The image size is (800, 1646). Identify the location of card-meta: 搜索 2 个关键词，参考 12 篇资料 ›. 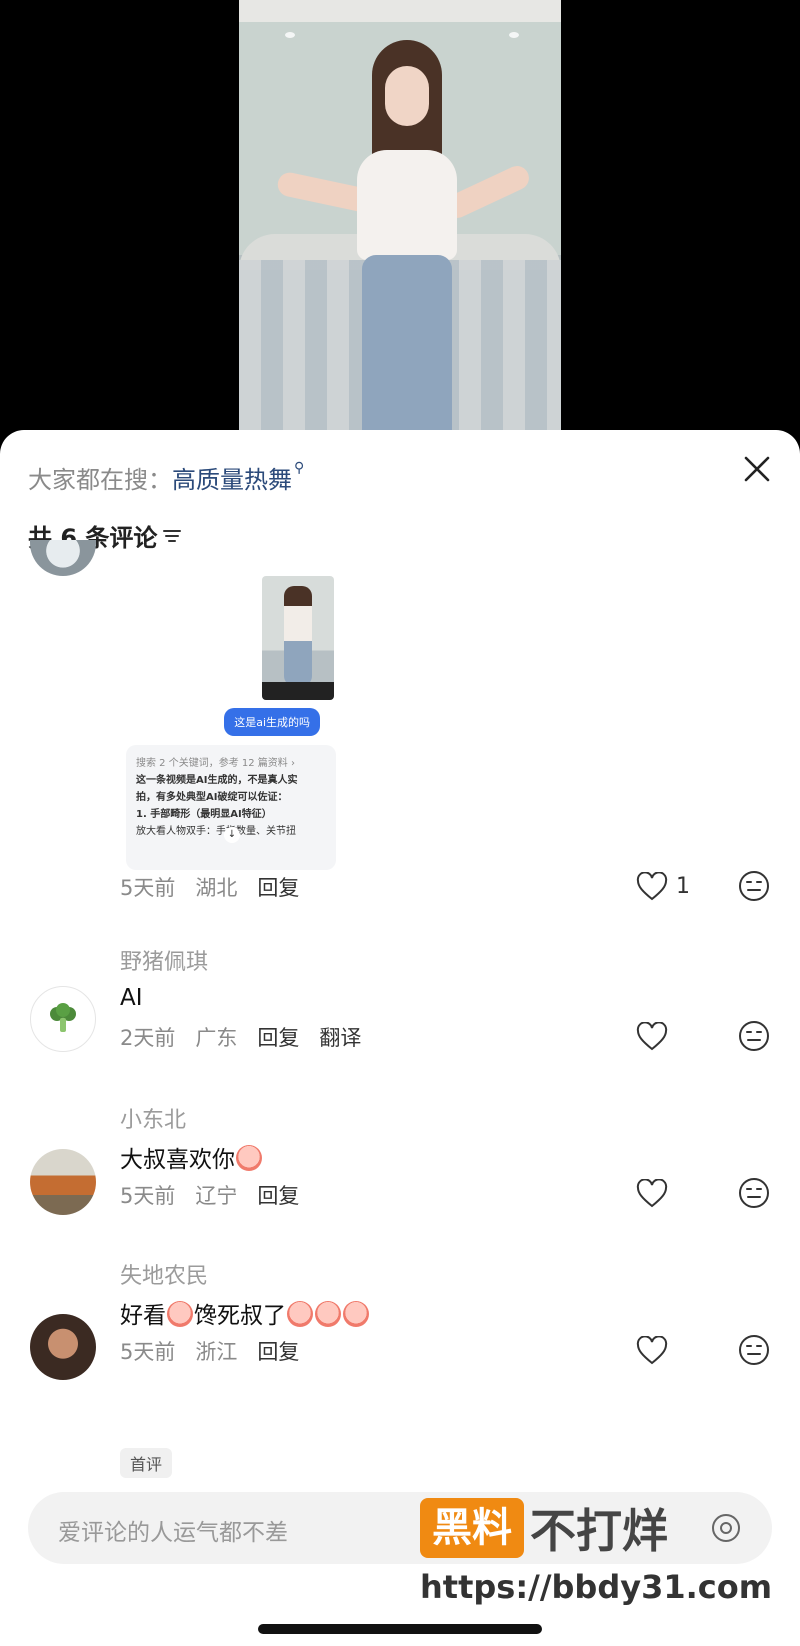
(215, 763).